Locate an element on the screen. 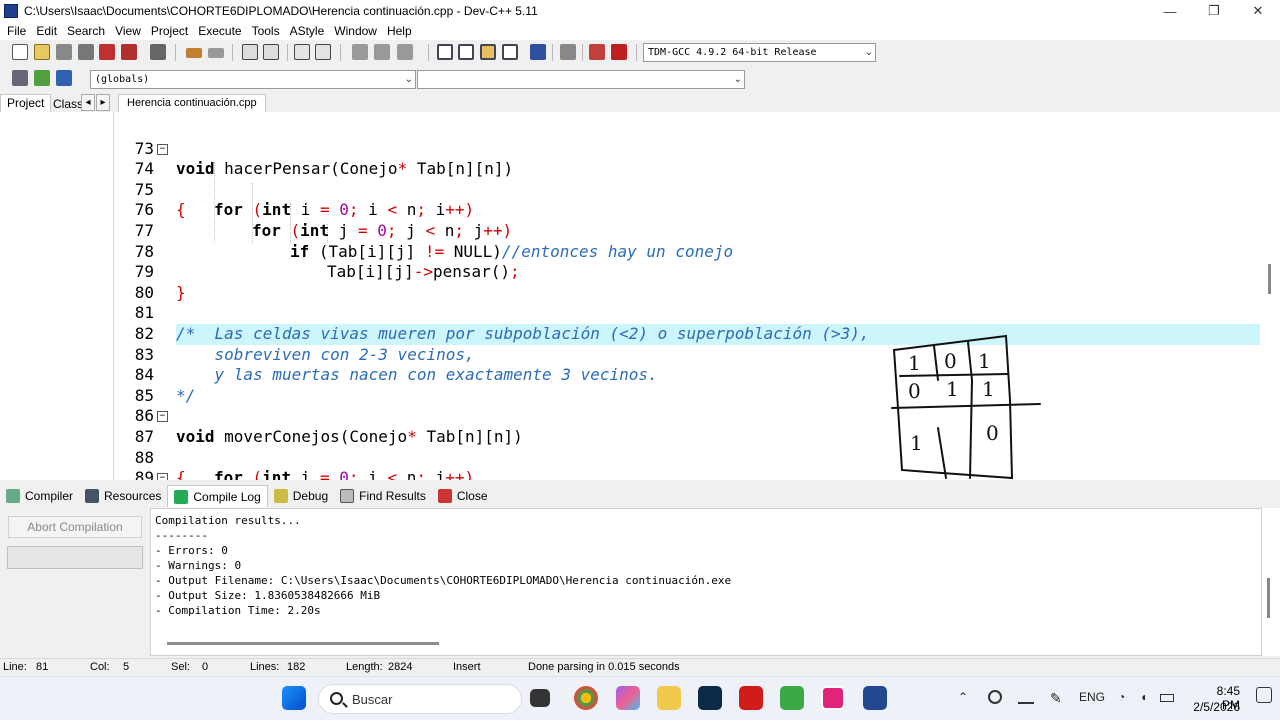 The height and width of the screenshot is (720, 1280). tab-compiler: Compiler is located at coordinates (39, 496).